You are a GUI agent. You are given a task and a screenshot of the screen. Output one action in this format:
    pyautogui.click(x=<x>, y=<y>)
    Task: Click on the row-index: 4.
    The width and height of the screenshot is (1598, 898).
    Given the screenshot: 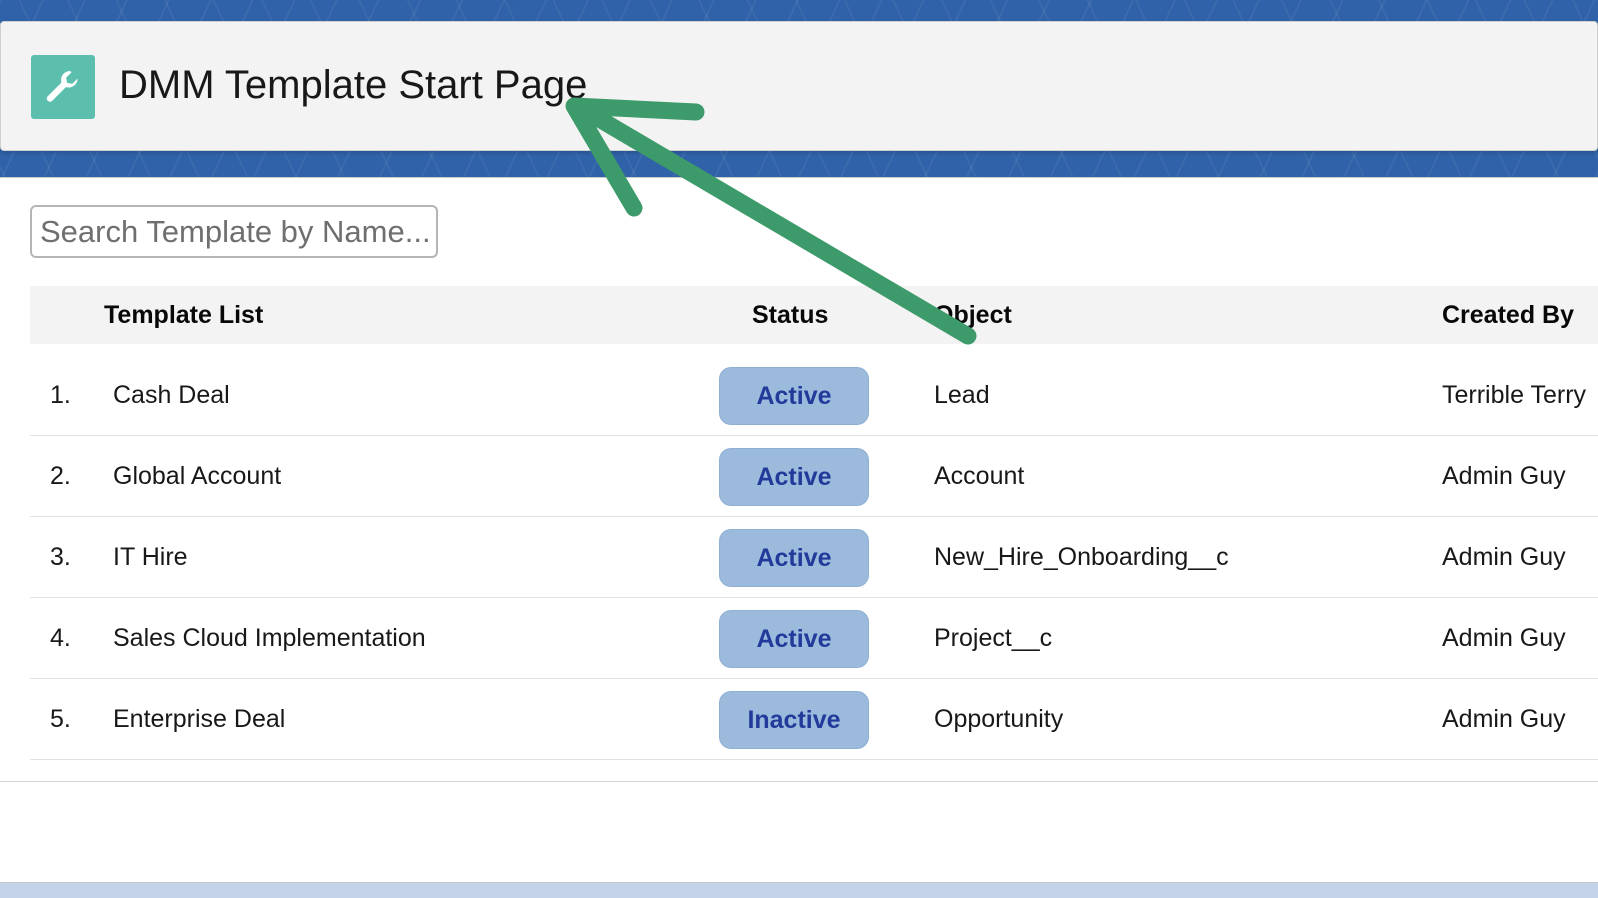 What is the action you would take?
    pyautogui.click(x=60, y=638)
    